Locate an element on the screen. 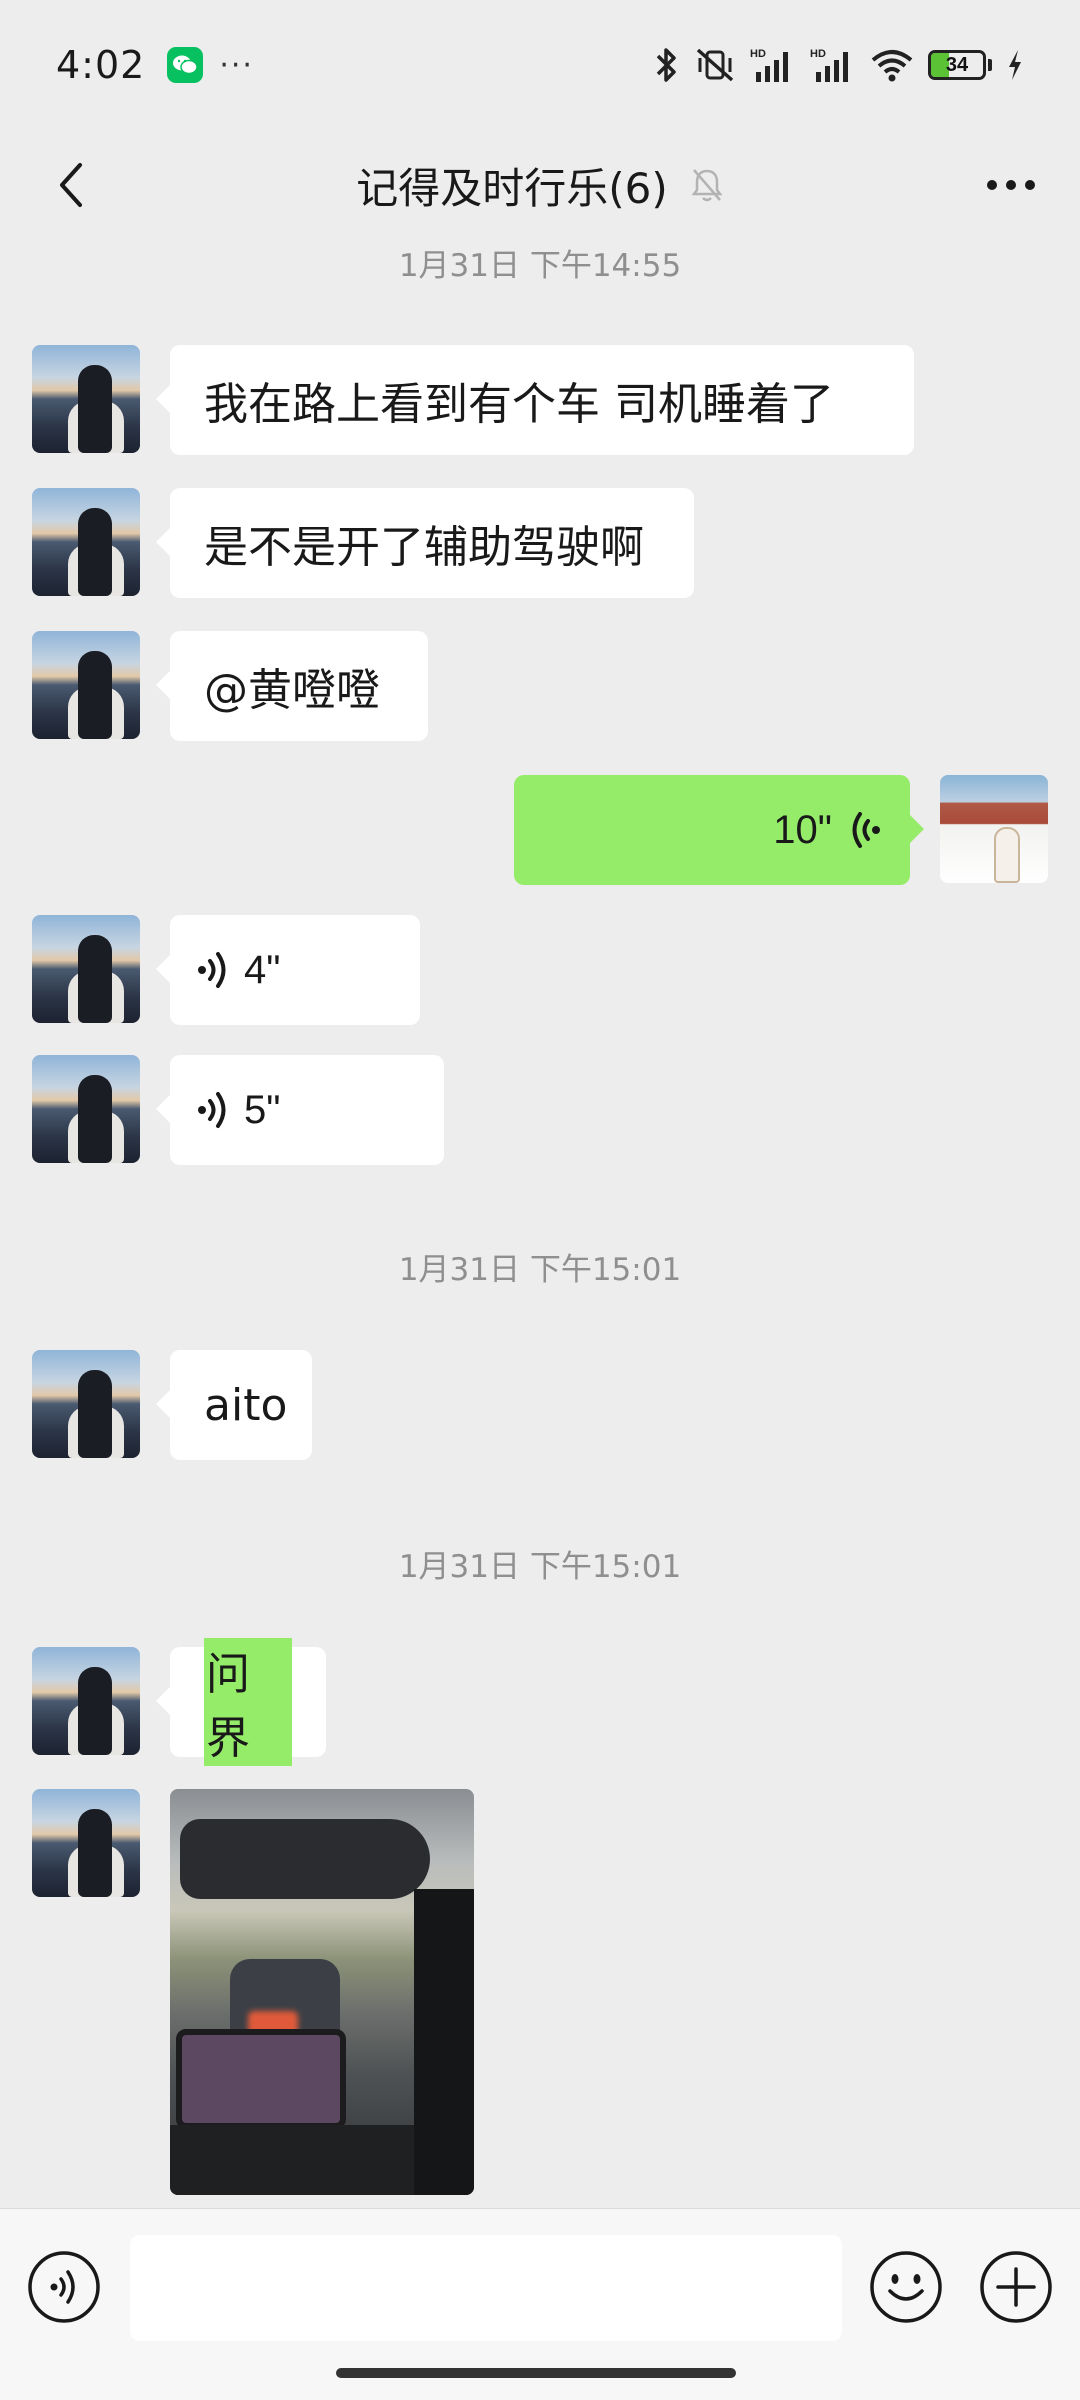  message-text: 是不是开了辅助驾驶啊 is located at coordinates (424, 547).